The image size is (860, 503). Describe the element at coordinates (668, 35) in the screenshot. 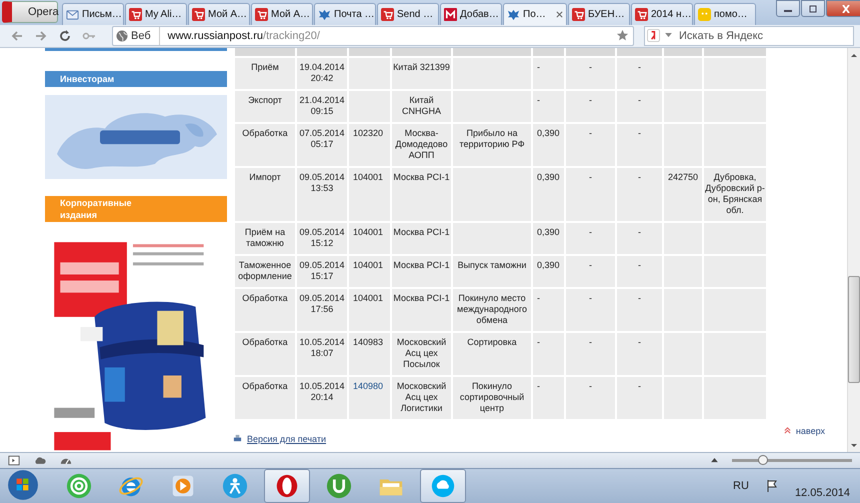

I see `caret-icon` at that location.